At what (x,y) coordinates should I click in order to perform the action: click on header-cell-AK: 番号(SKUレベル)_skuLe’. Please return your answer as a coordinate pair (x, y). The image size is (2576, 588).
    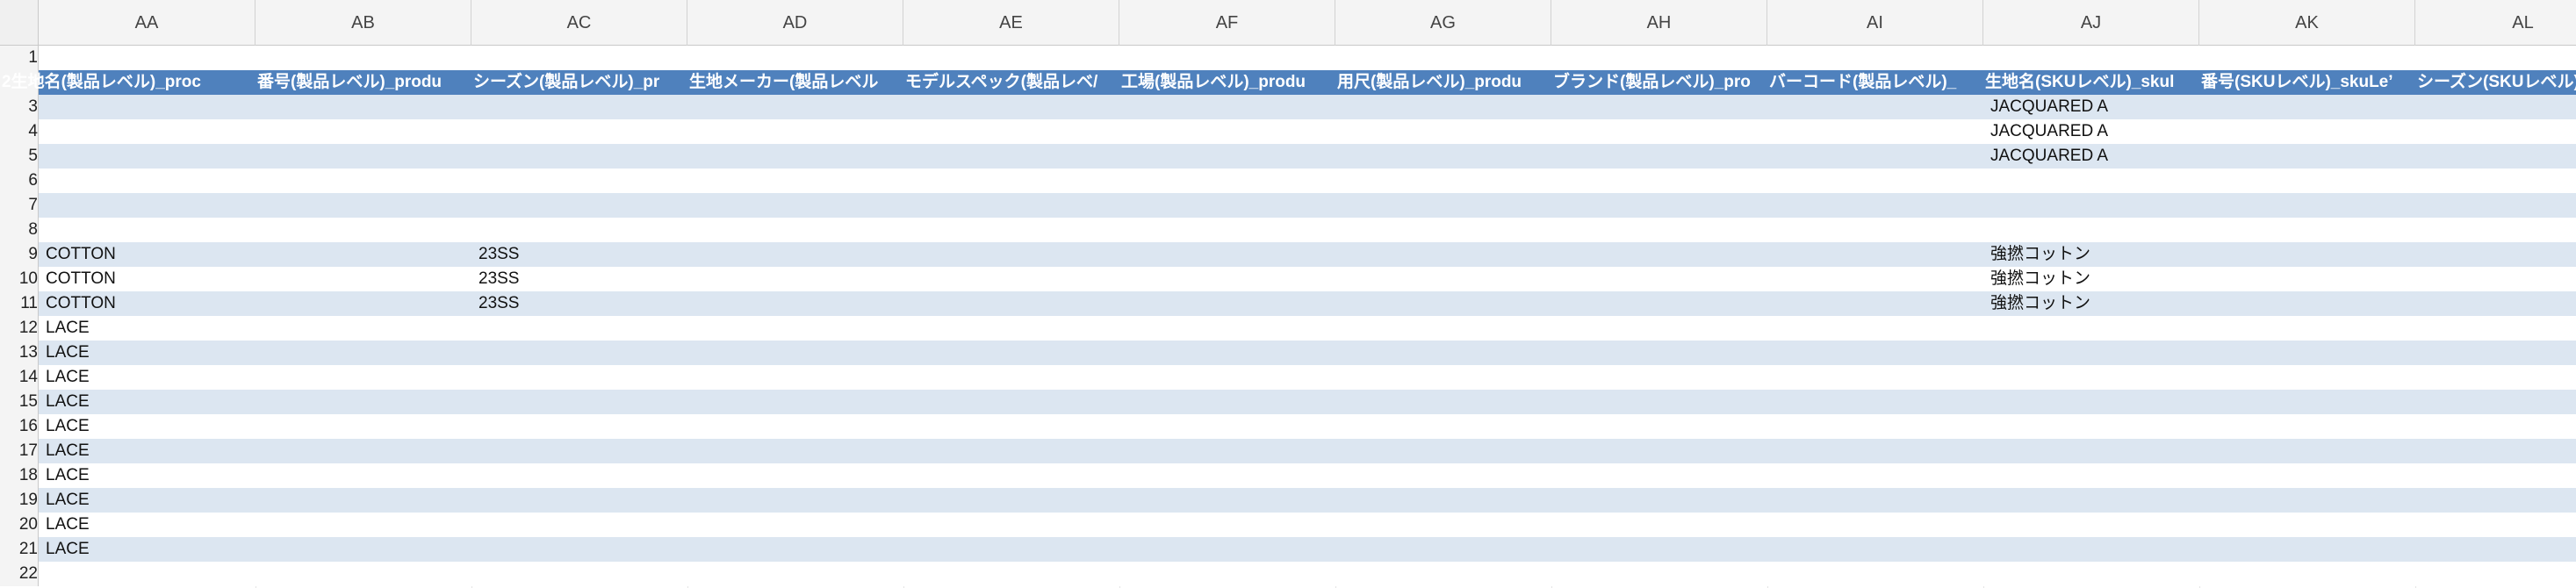
    Looking at the image, I should click on (2307, 82).